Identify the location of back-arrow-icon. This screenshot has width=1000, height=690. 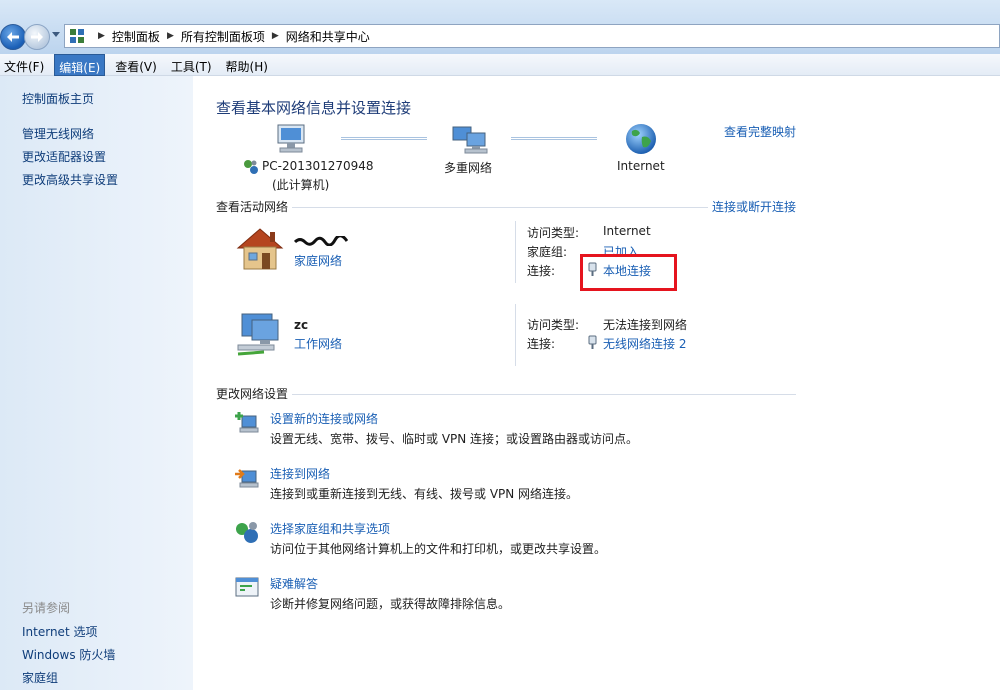
(13, 37).